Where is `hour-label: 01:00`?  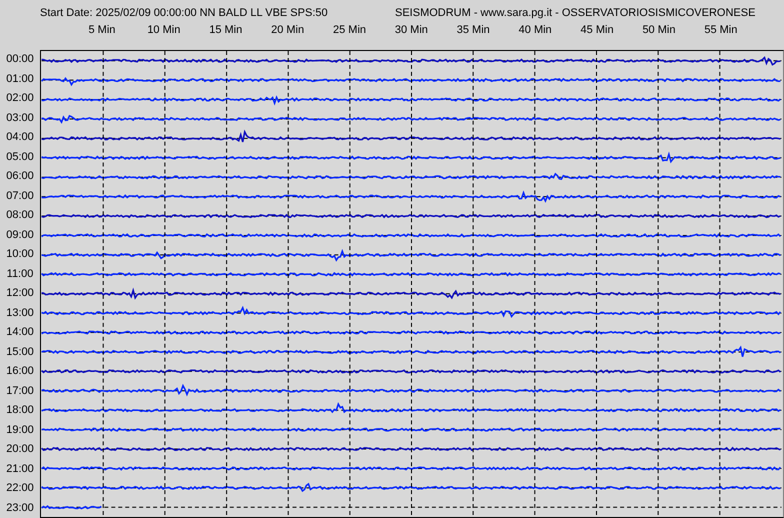
hour-label: 01:00 is located at coordinates (20, 79).